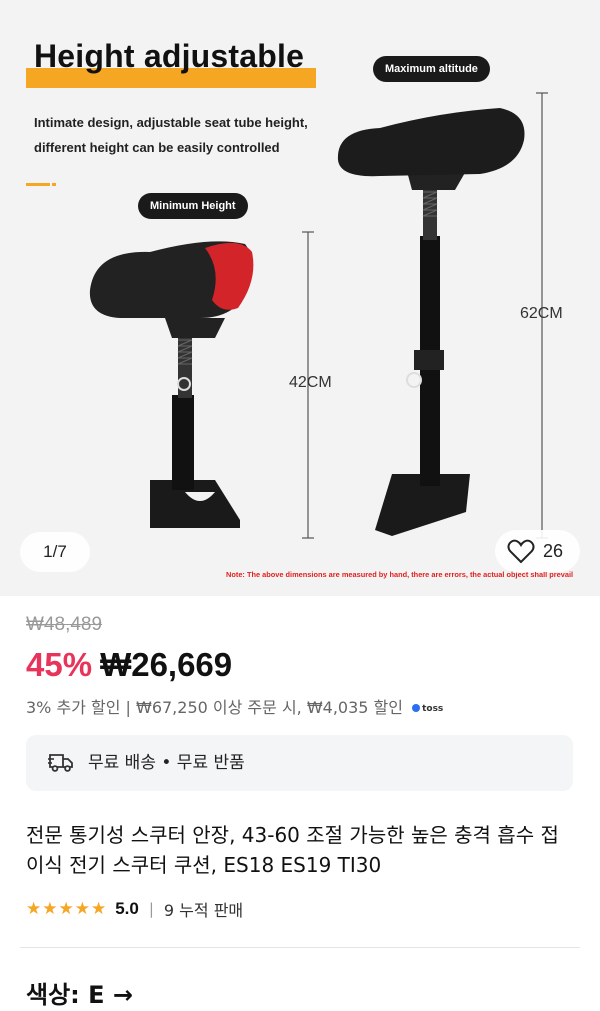 Image resolution: width=600 pixels, height=1011 pixels. I want to click on truck-icon, so click(60, 763).